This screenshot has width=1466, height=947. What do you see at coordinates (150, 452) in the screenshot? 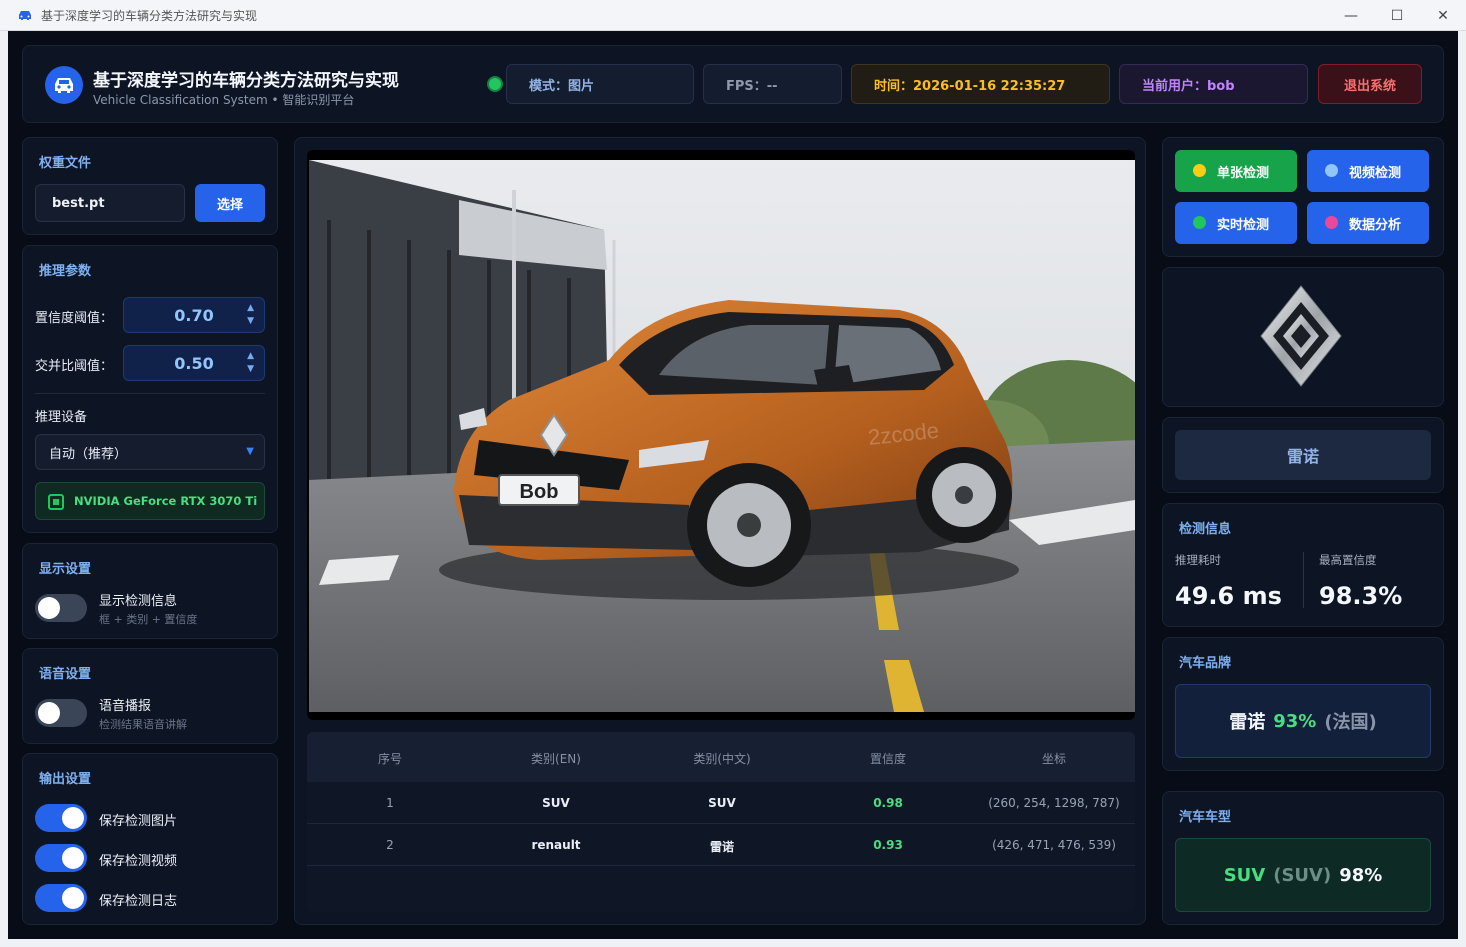
I see `device-select: 自动（推荐） ▼` at bounding box center [150, 452].